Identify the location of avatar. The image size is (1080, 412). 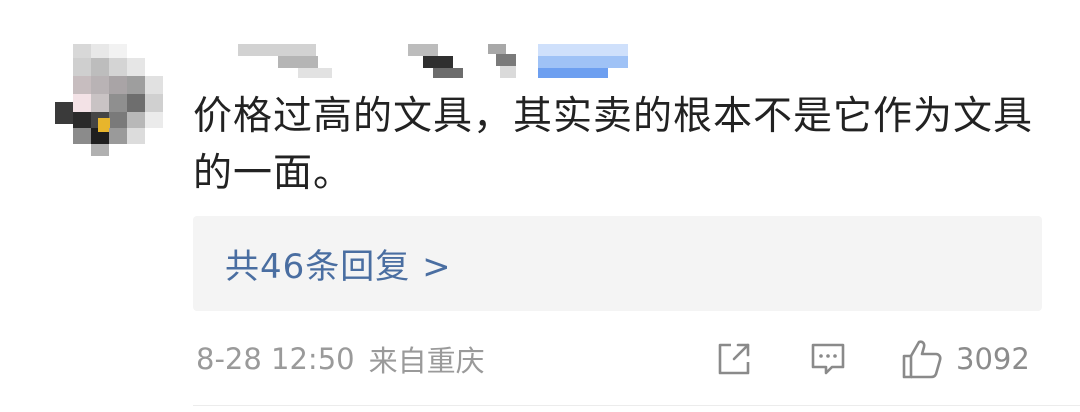
(111, 100).